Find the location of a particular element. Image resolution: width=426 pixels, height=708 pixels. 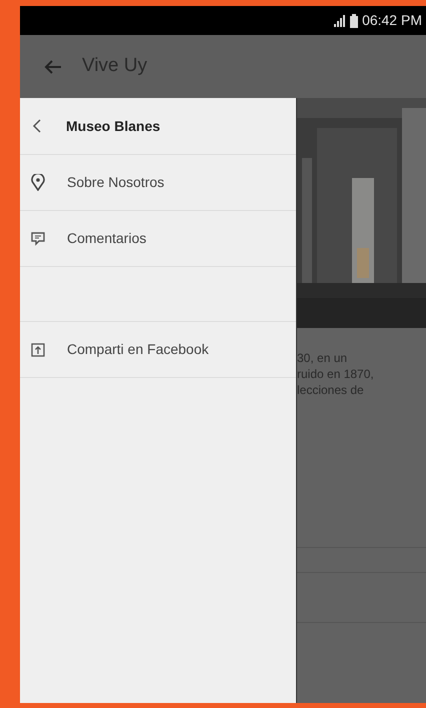

description-text-line: 30, en un is located at coordinates (322, 358).